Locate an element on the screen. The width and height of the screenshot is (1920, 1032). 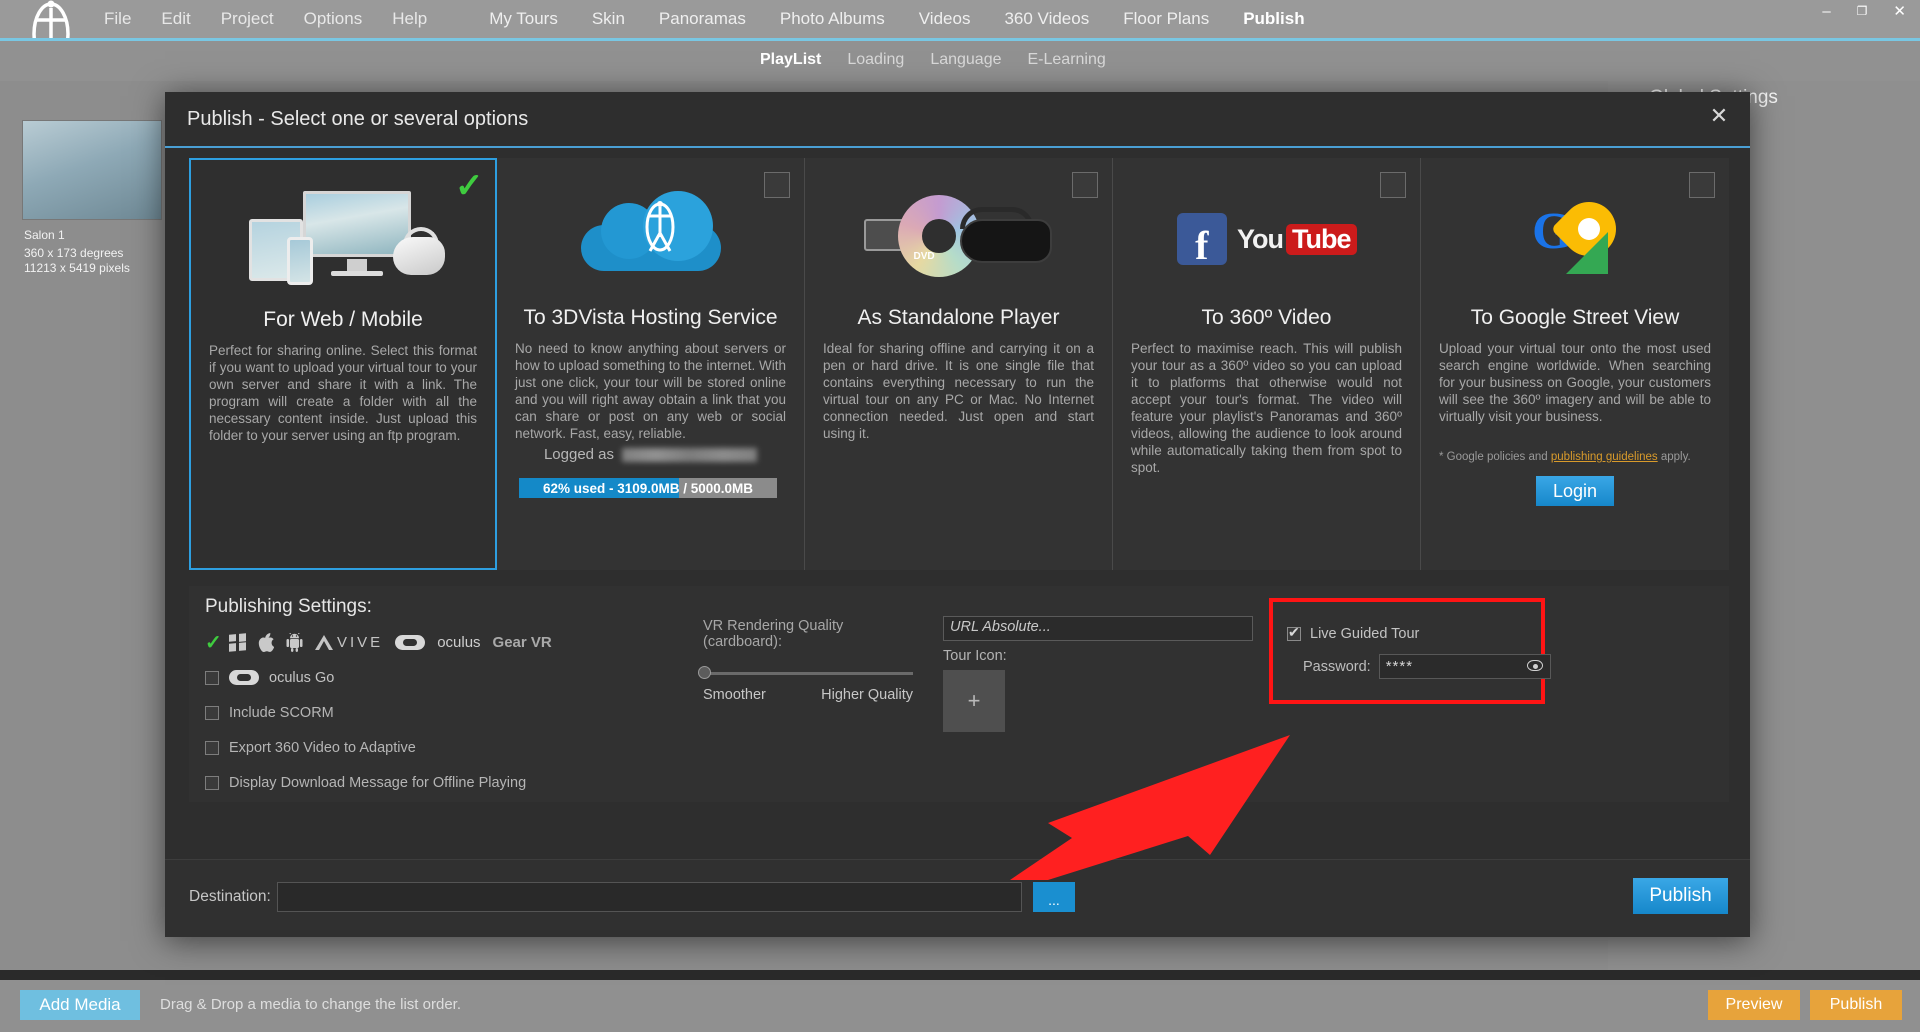
sub-tab-group: PlayList Loading Language E-Learning is located at coordinates (933, 60).